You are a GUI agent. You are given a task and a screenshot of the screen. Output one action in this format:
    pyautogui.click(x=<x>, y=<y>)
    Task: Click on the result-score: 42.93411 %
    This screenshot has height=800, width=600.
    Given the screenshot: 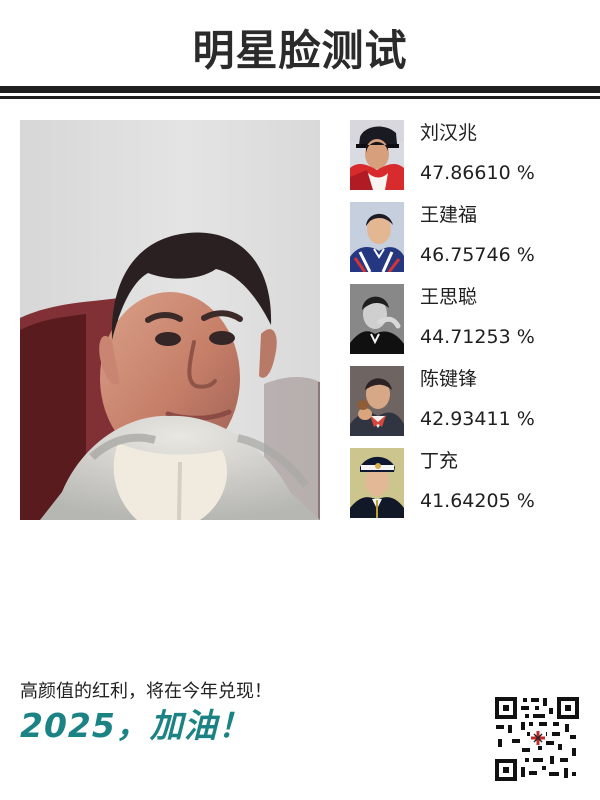 What is the action you would take?
    pyautogui.click(x=477, y=419)
    